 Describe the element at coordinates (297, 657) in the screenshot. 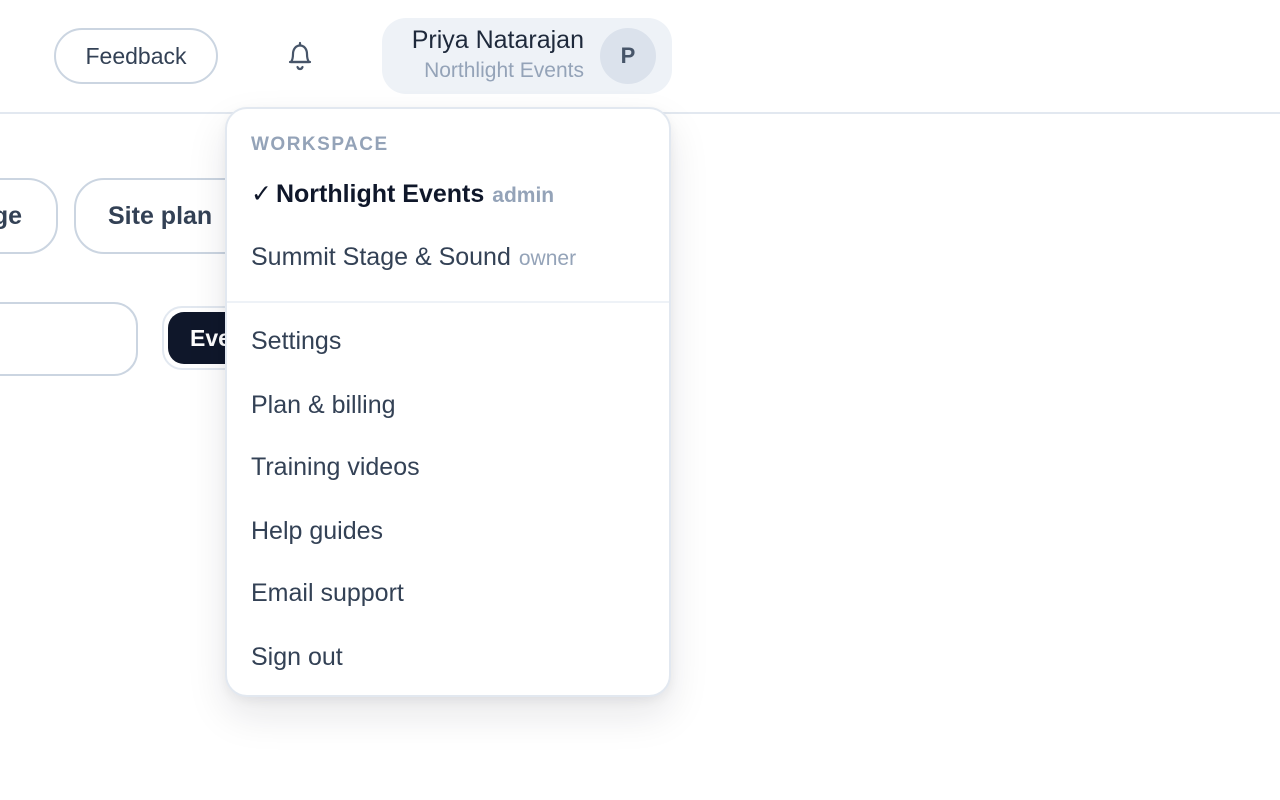

I see `menu-item-sign-out: Sign out` at that location.